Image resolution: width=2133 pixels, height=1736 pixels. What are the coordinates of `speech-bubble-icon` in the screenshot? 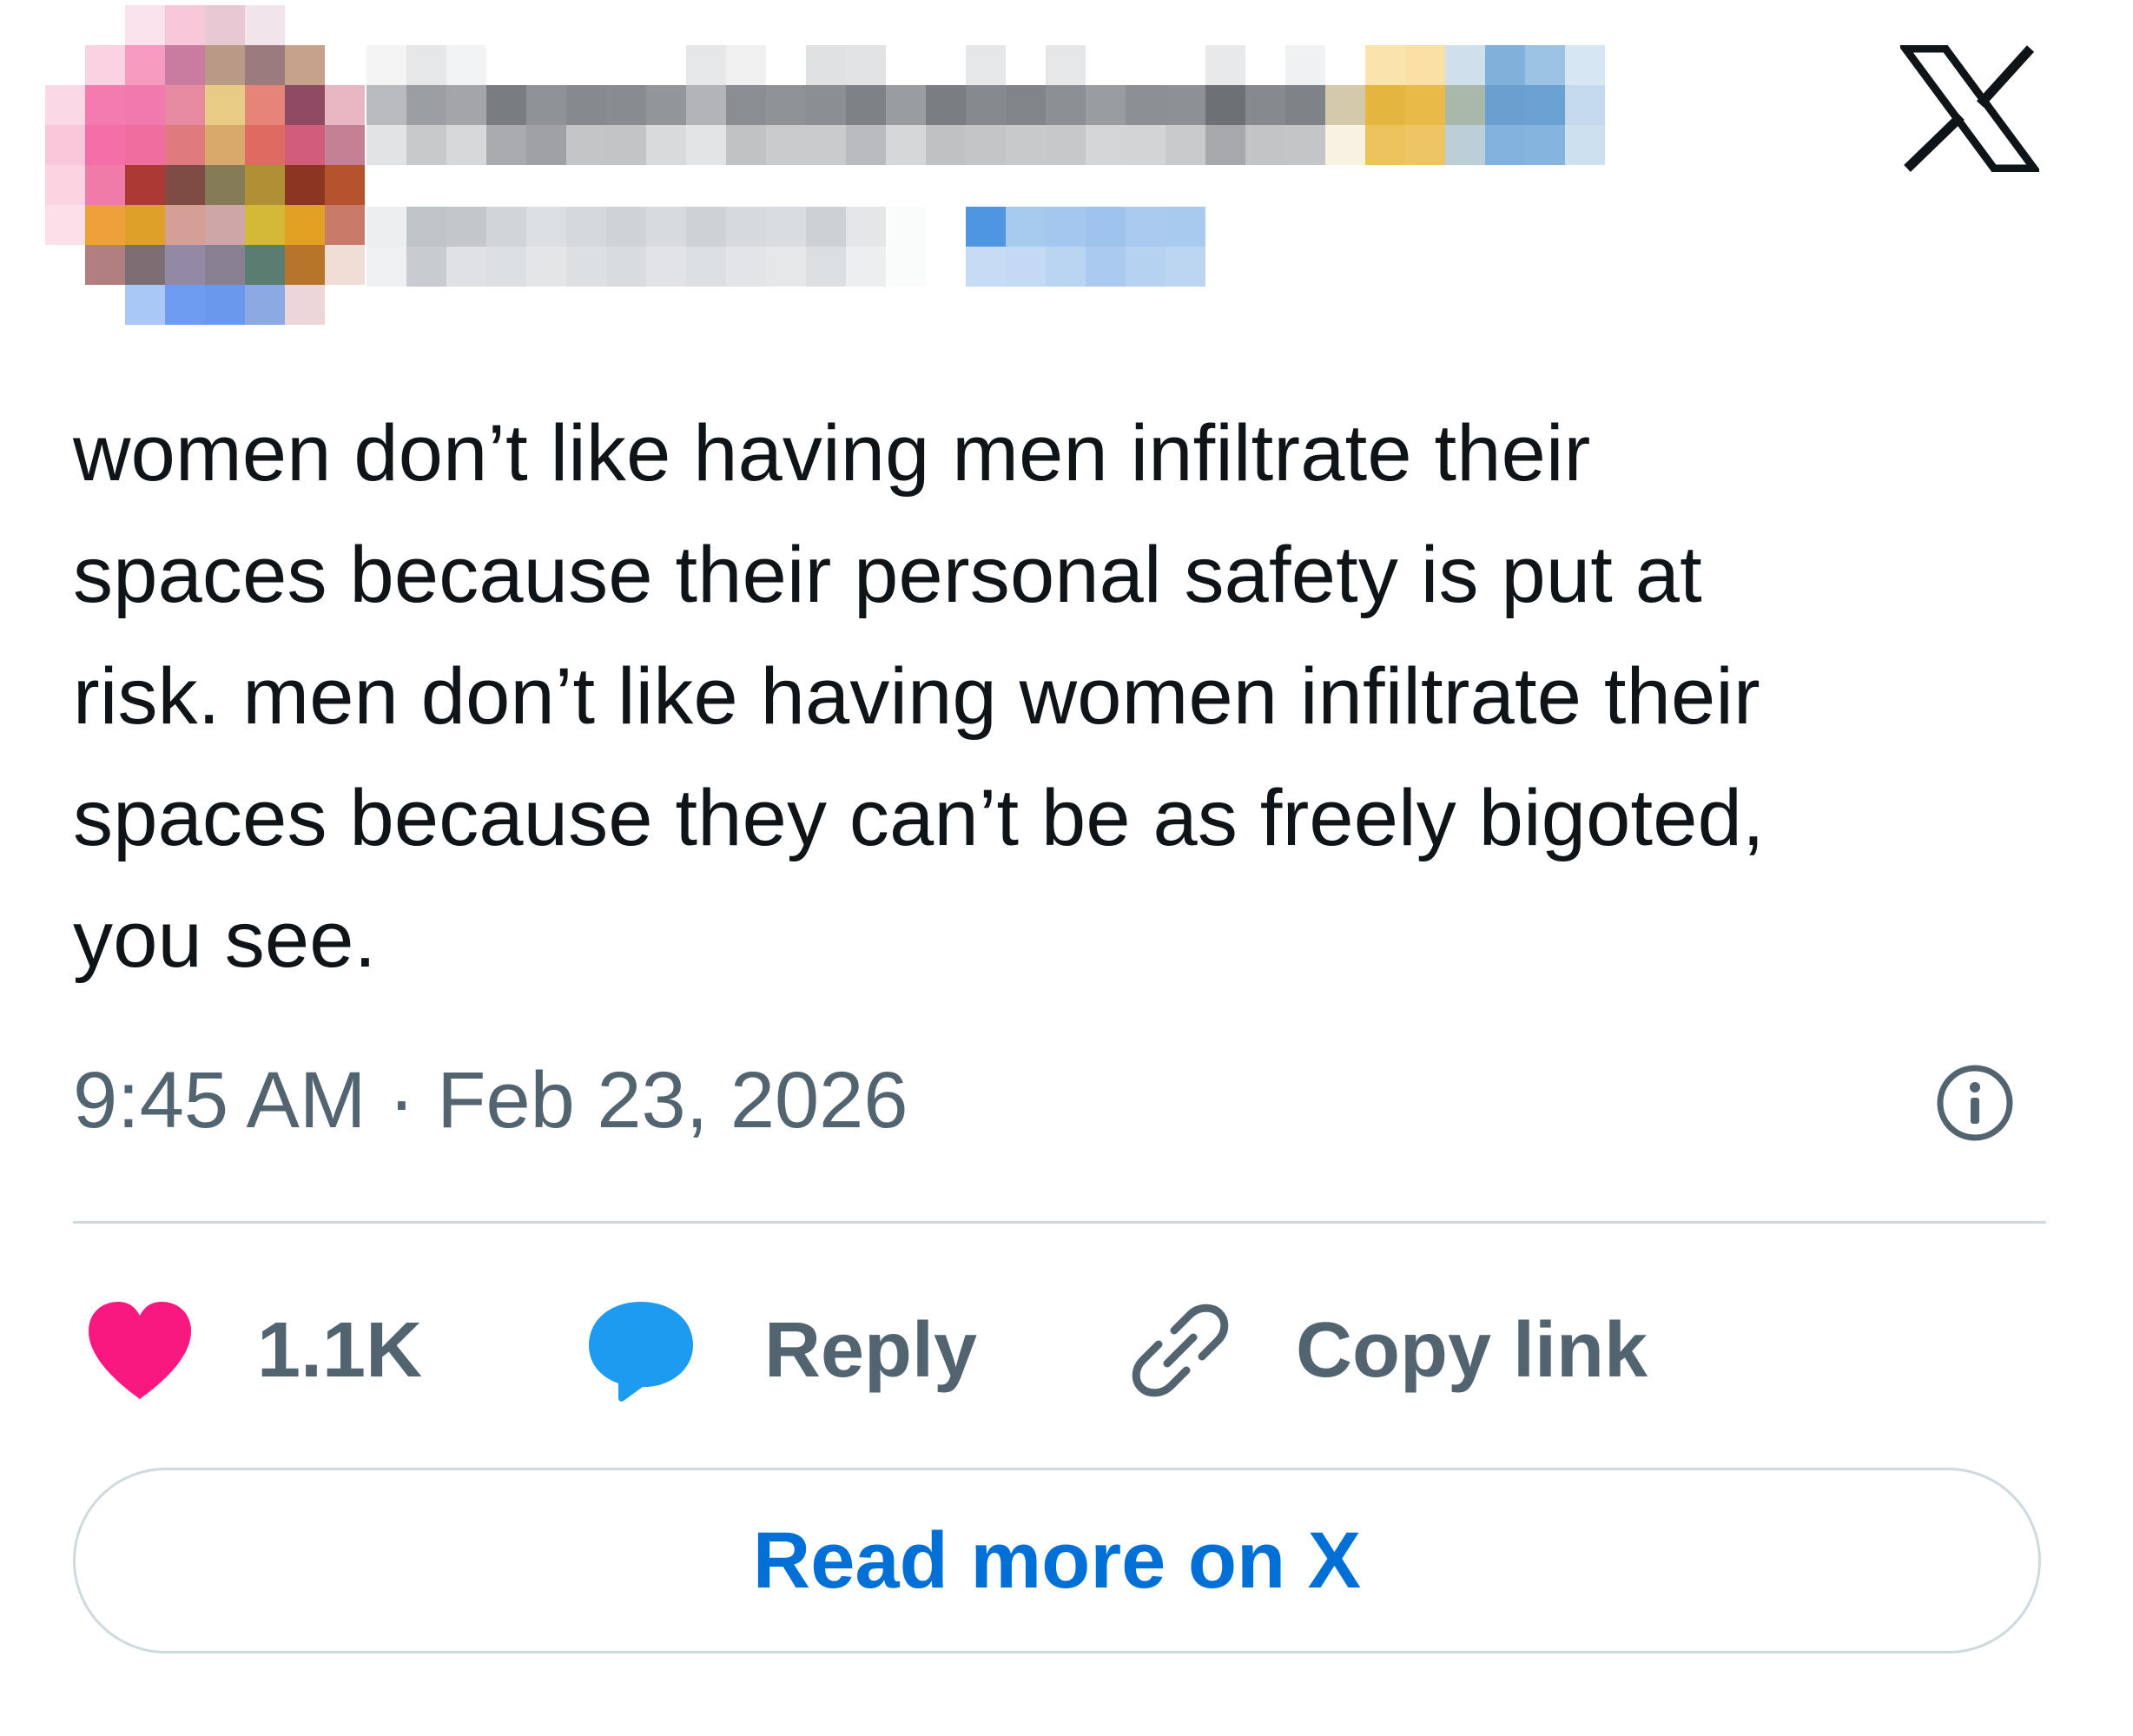 It's located at (641, 1350).